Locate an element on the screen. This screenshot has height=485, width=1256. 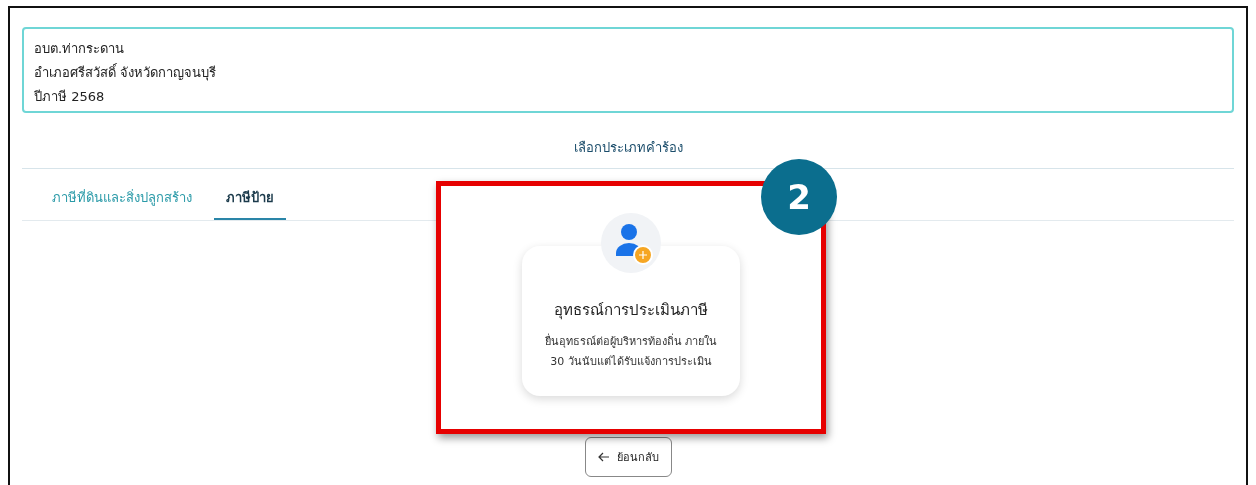
option-card: อุทธรณ์การประเมินภาษี ยื่นอุทธรณ์ต่อผู้บริหารท้องถิ่น ภายใน 30 วันนับแต่ได้รับแจ้งการประเมิน is located at coordinates (631, 321).